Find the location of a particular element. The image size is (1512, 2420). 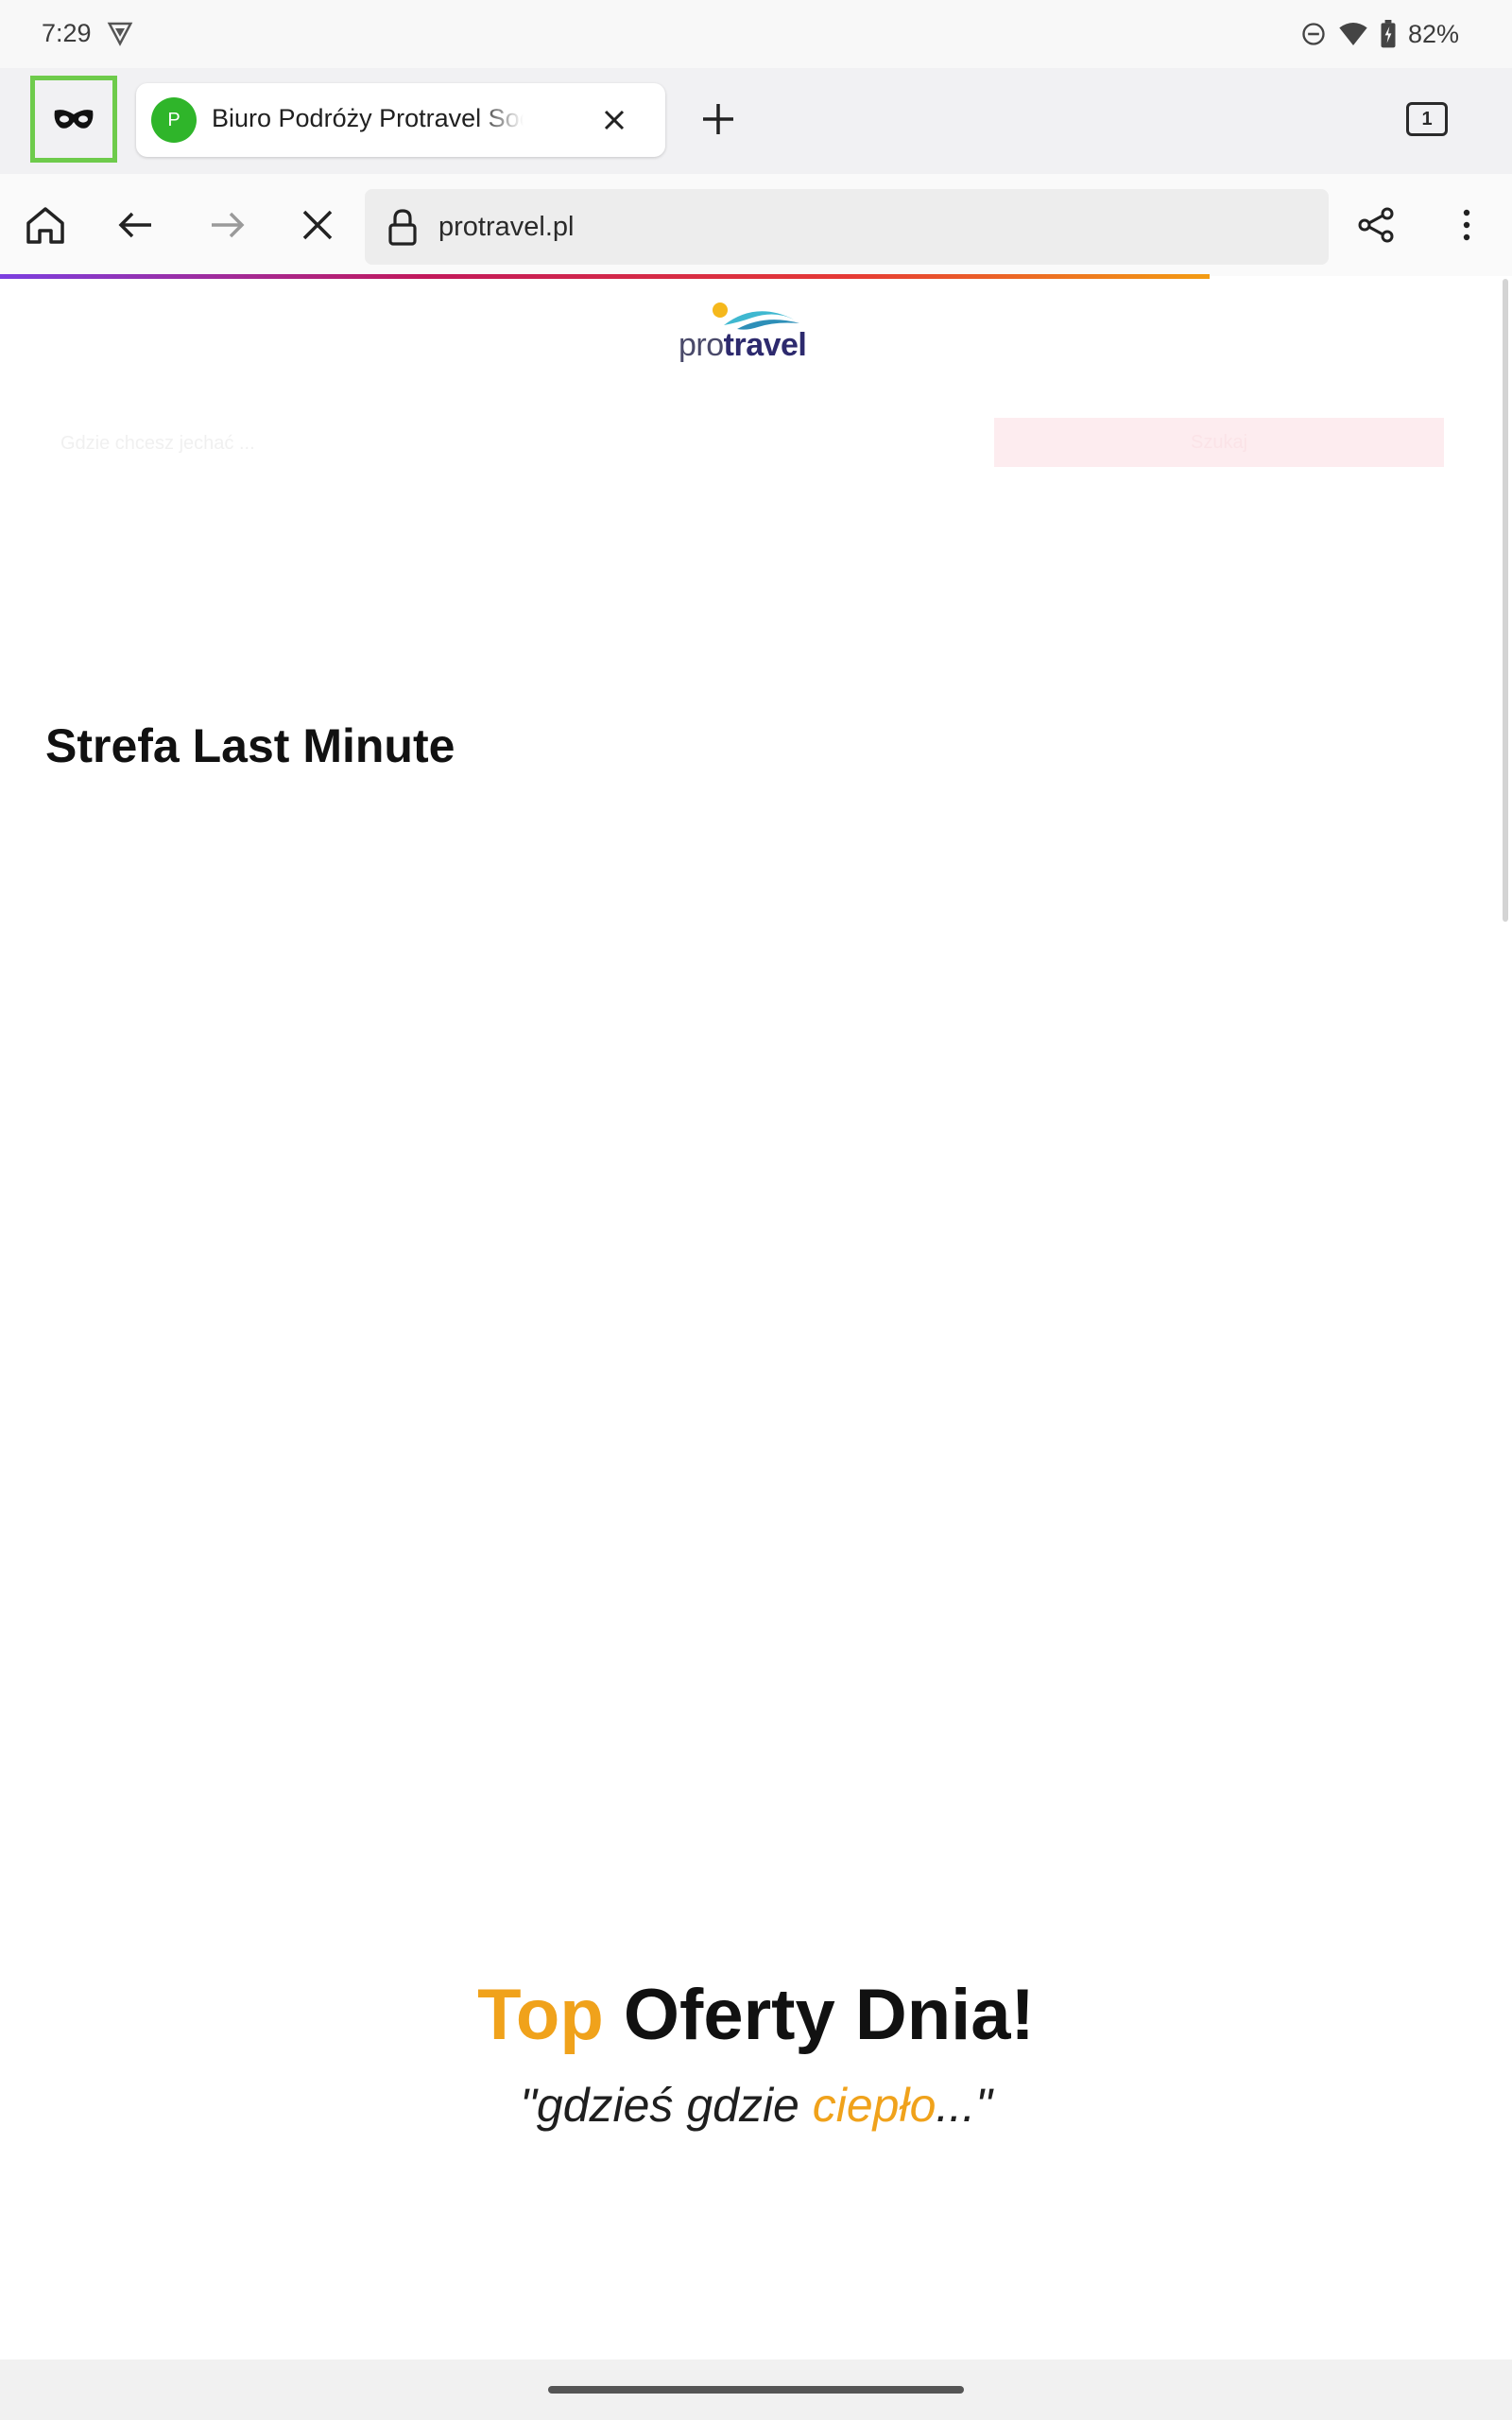

top-offers-rest: Oferty Dnia! is located at coordinates (819, 2015).